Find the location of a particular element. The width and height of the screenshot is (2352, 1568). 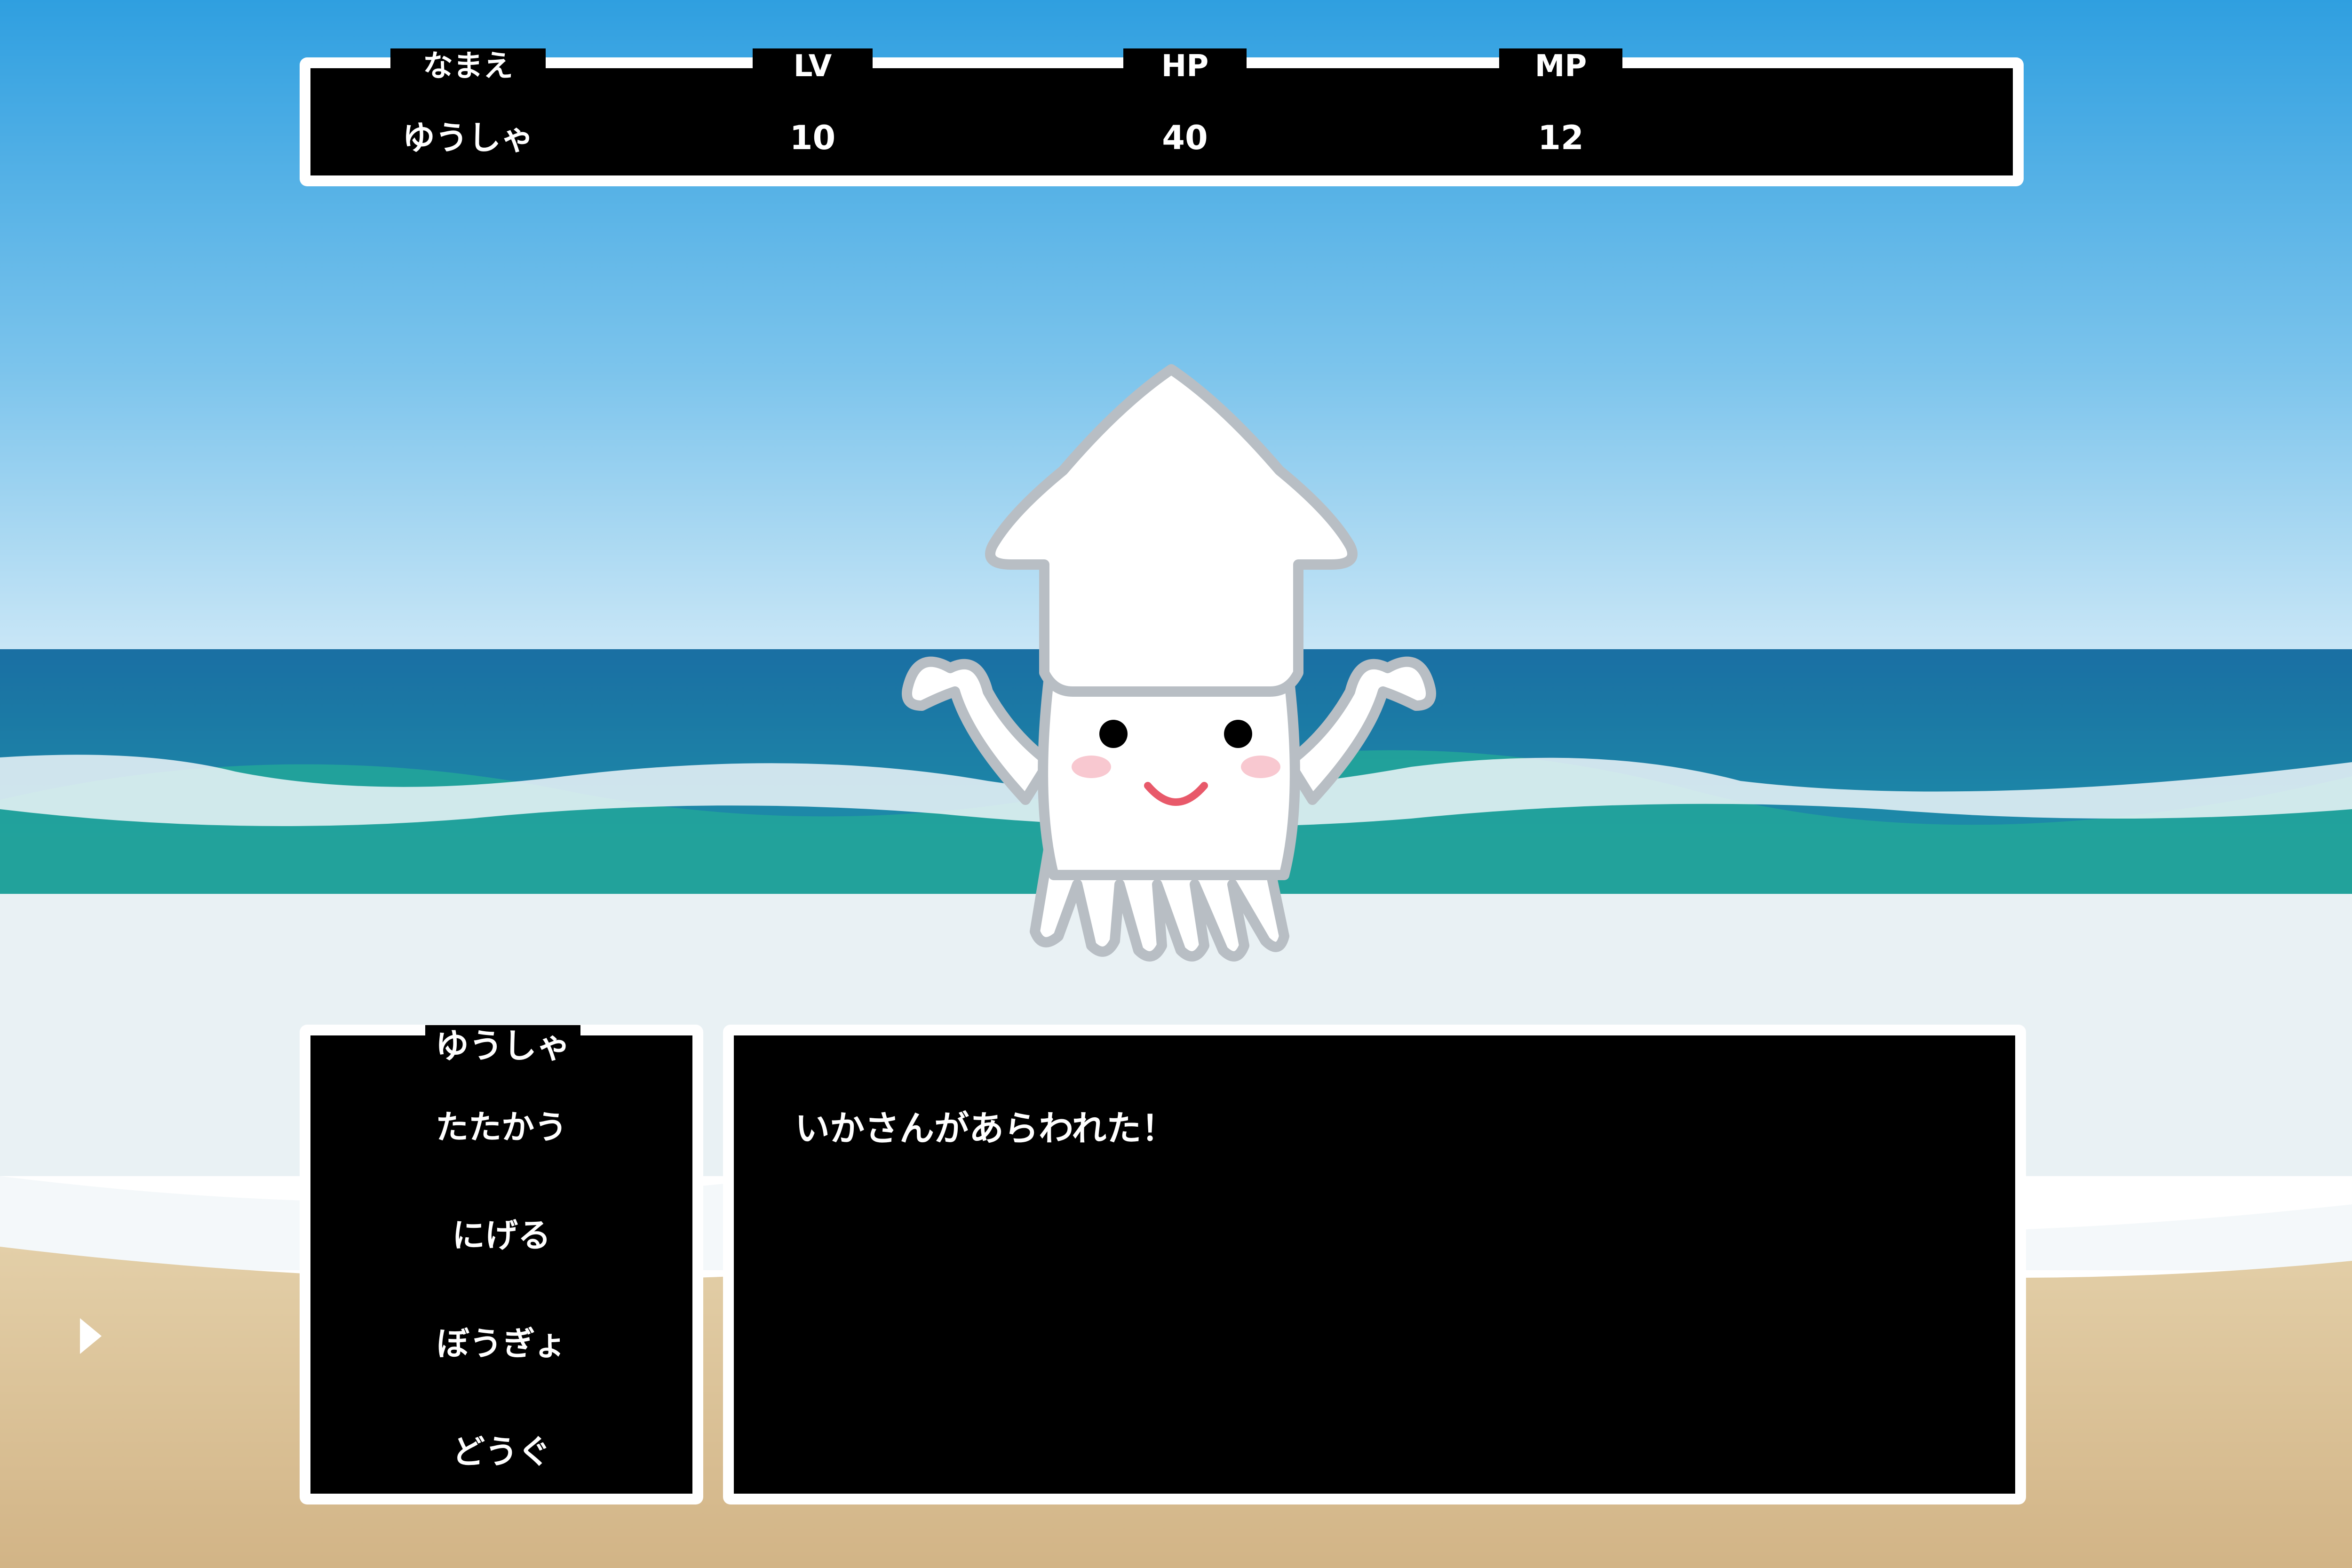

command-window: ゆうしゃ たたかう にげる ぼうぎょ どうぐ is located at coordinates (501, 1264).